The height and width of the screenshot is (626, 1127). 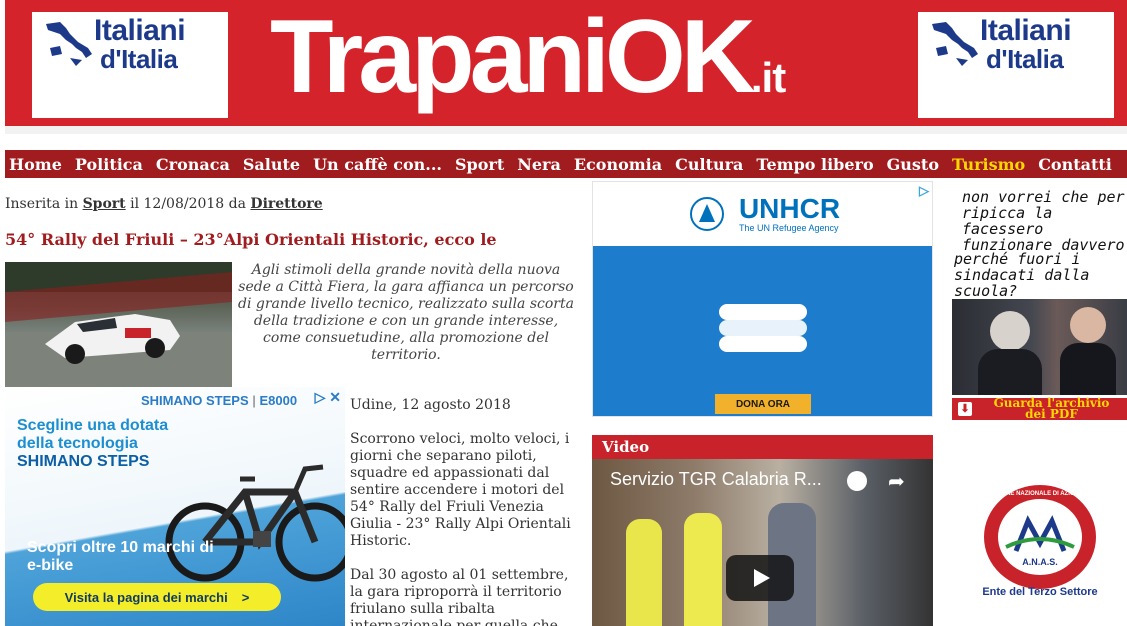 I want to click on nav-item-turismo: Turismo, so click(x=991, y=164).